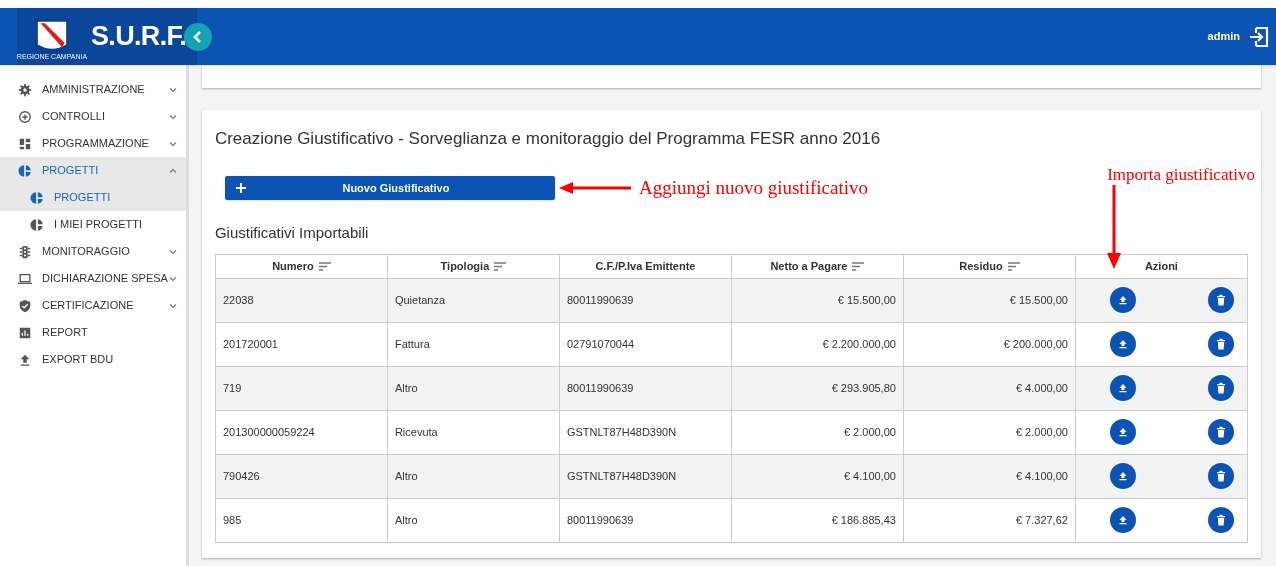 The image size is (1276, 566). Describe the element at coordinates (817, 520) in the screenshot. I see `table-cell: € 186.885,43` at that location.